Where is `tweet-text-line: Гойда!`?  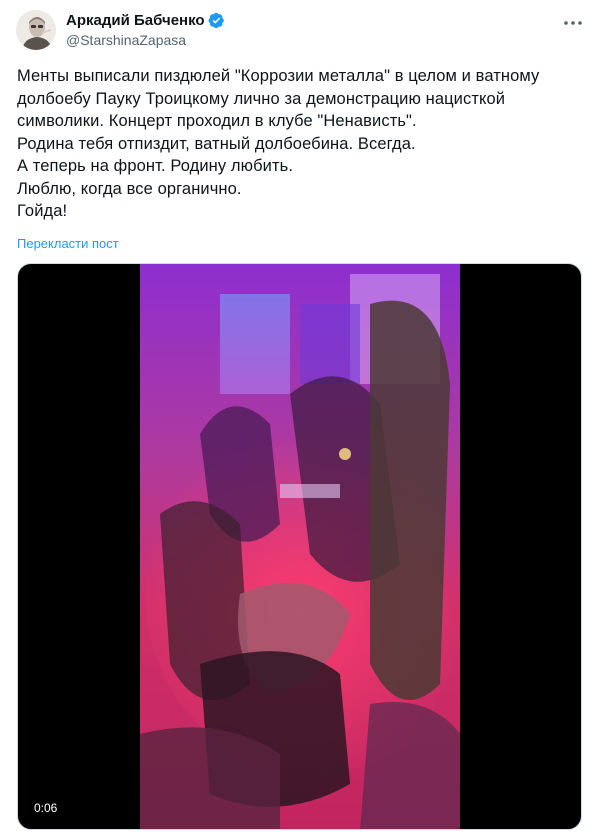
tweet-text-line: Гойда! is located at coordinates (42, 211).